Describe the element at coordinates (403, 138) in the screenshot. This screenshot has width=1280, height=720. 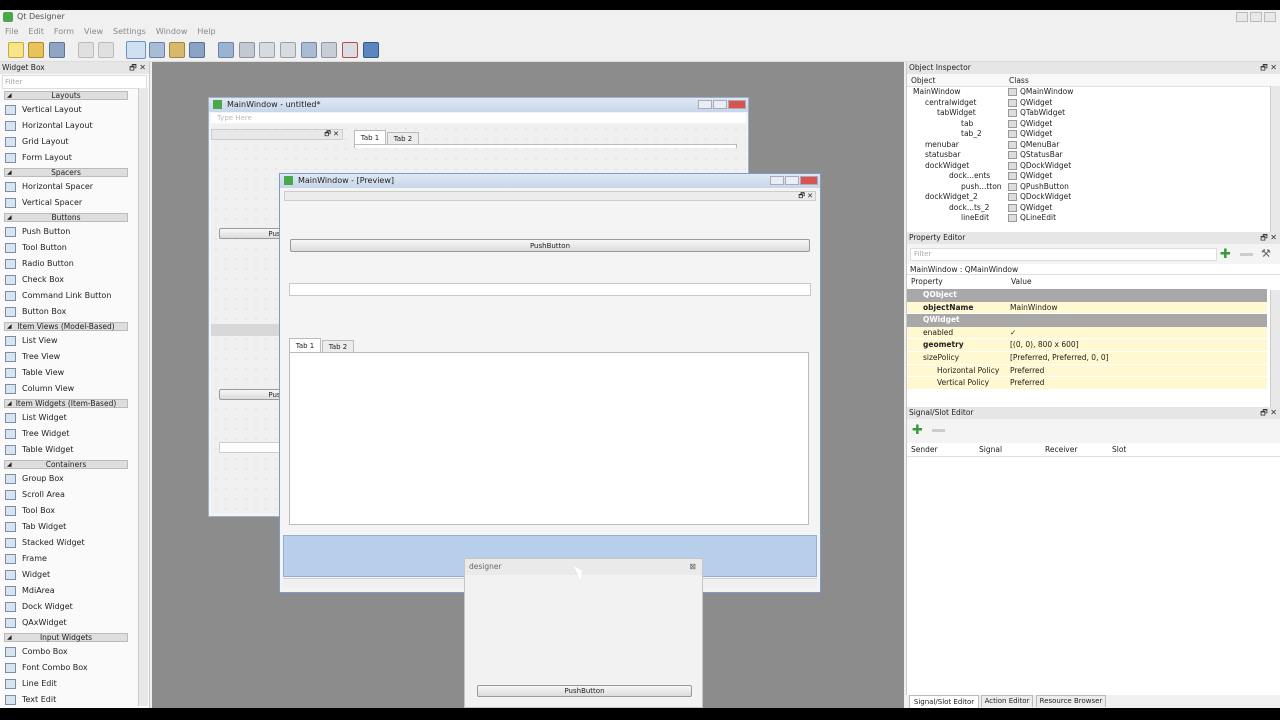
I see `form-tab-2: Tab 2` at that location.